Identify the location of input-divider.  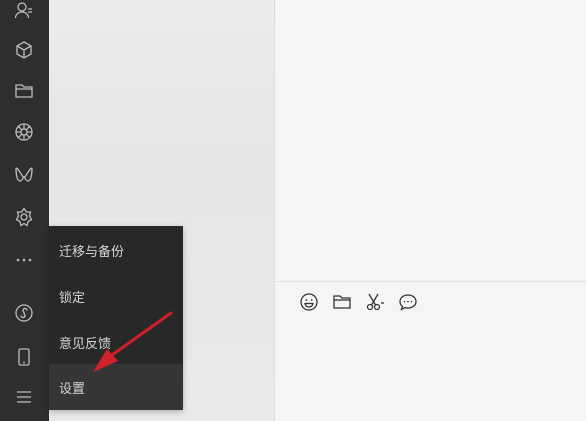
(430, 281).